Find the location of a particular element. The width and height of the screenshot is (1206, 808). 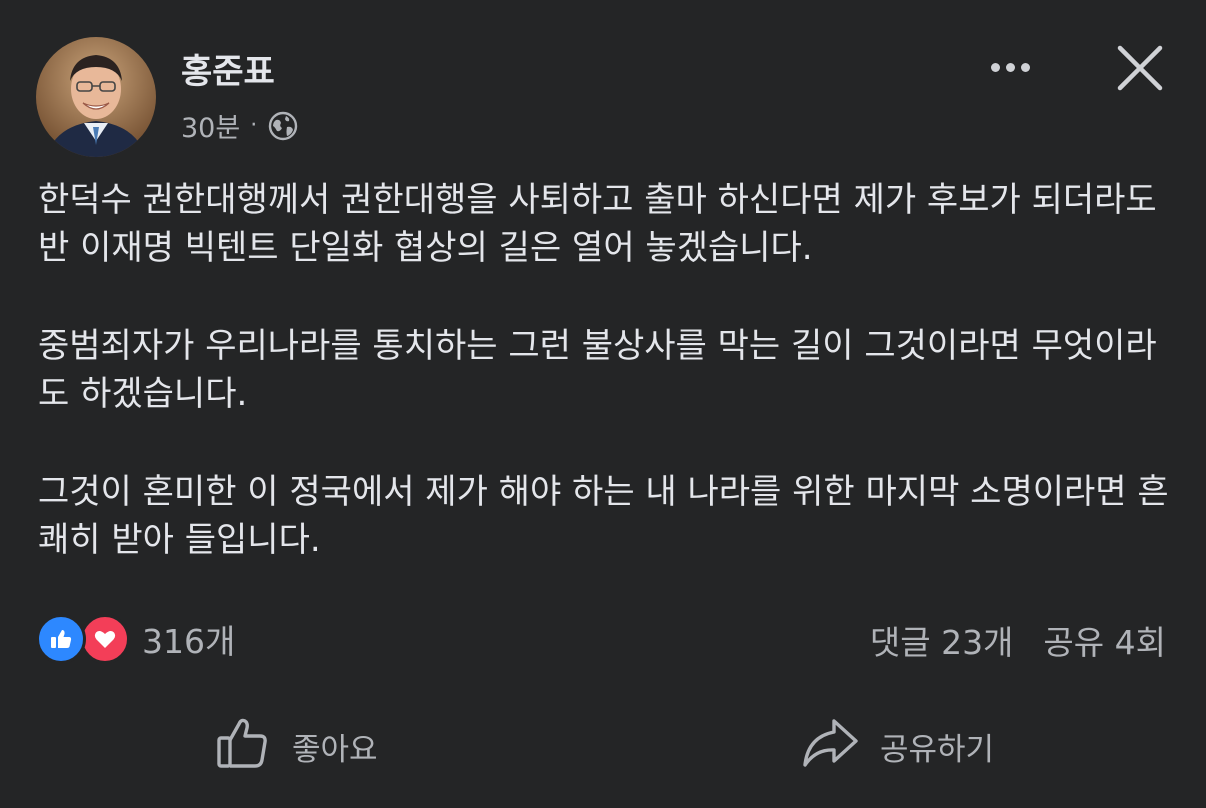

like-button-label: 좋아요 is located at coordinates (335, 749).